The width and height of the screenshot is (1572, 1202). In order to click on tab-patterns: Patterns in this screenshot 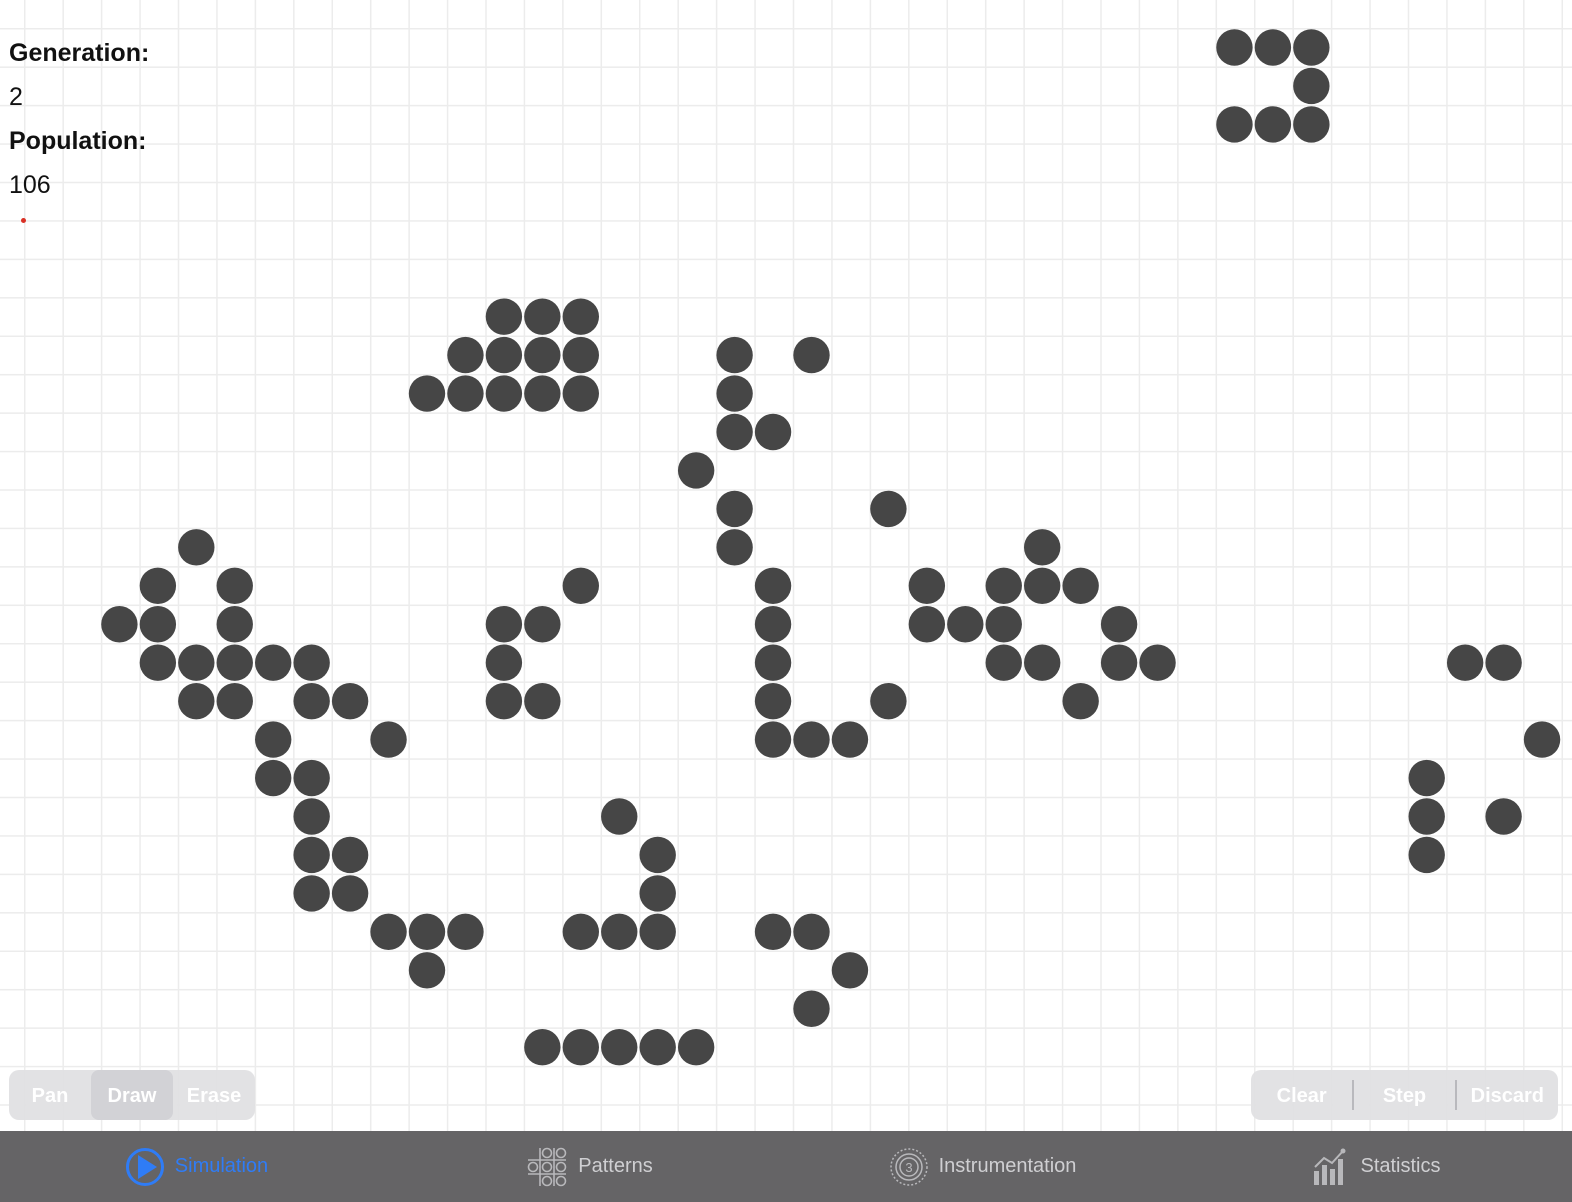, I will do `click(589, 1166)`.